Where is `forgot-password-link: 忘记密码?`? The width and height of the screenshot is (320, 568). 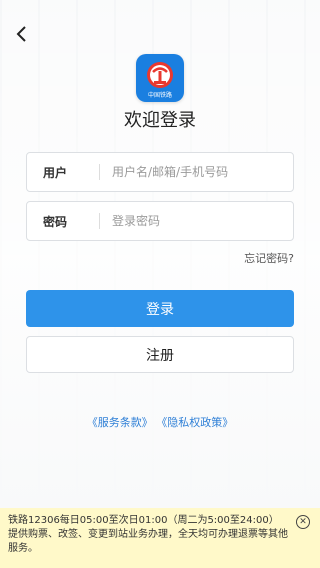 forgot-password-link: 忘记密码? is located at coordinates (269, 258).